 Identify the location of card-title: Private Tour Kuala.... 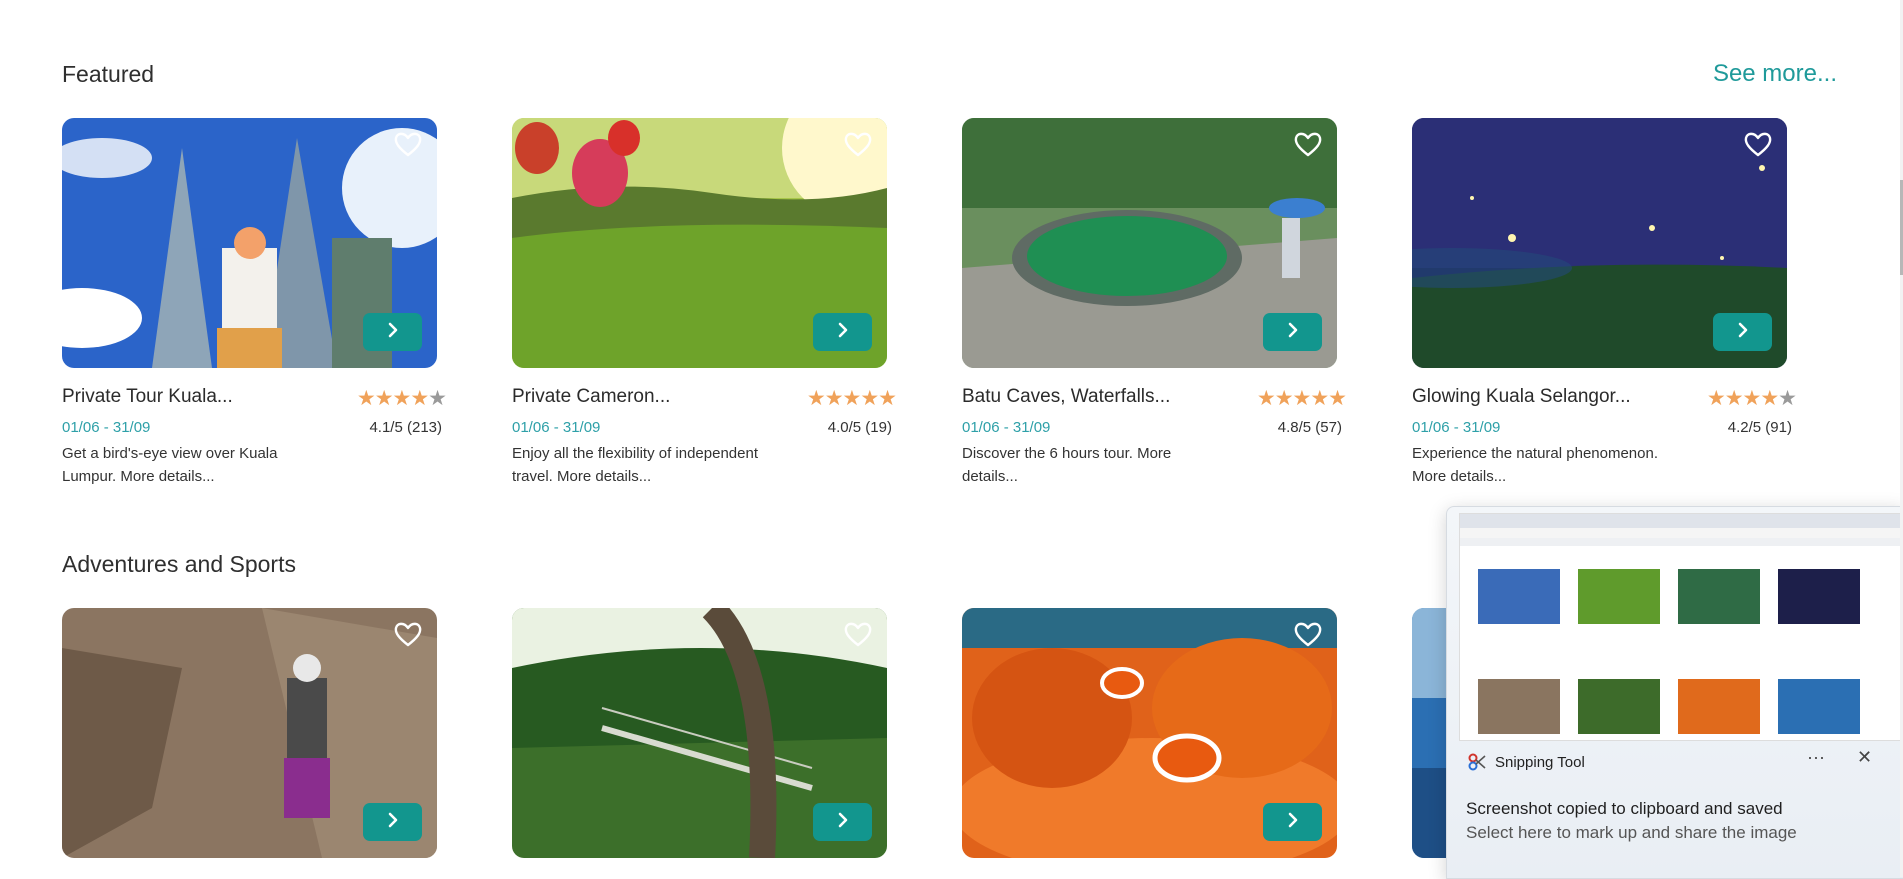
(147, 397).